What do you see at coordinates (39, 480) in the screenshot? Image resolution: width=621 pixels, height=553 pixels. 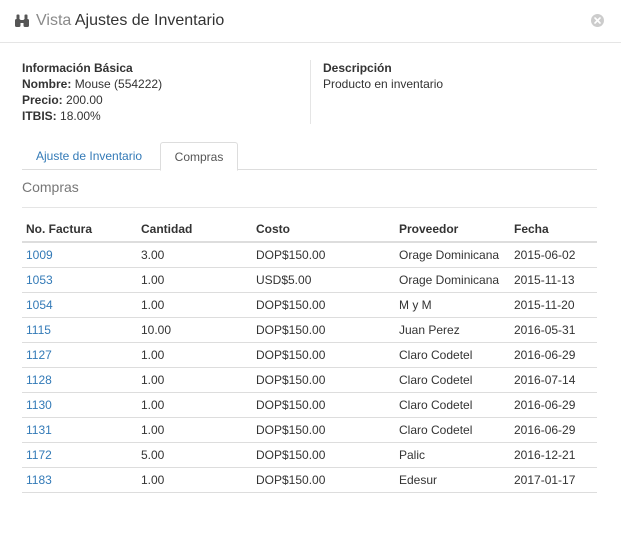 I see `invoice-link: 1183` at bounding box center [39, 480].